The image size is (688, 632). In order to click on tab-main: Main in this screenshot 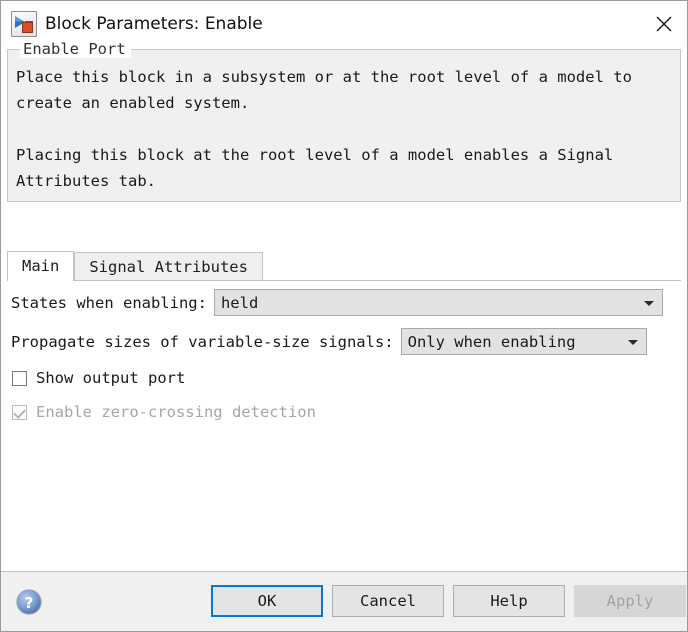, I will do `click(41, 266)`.